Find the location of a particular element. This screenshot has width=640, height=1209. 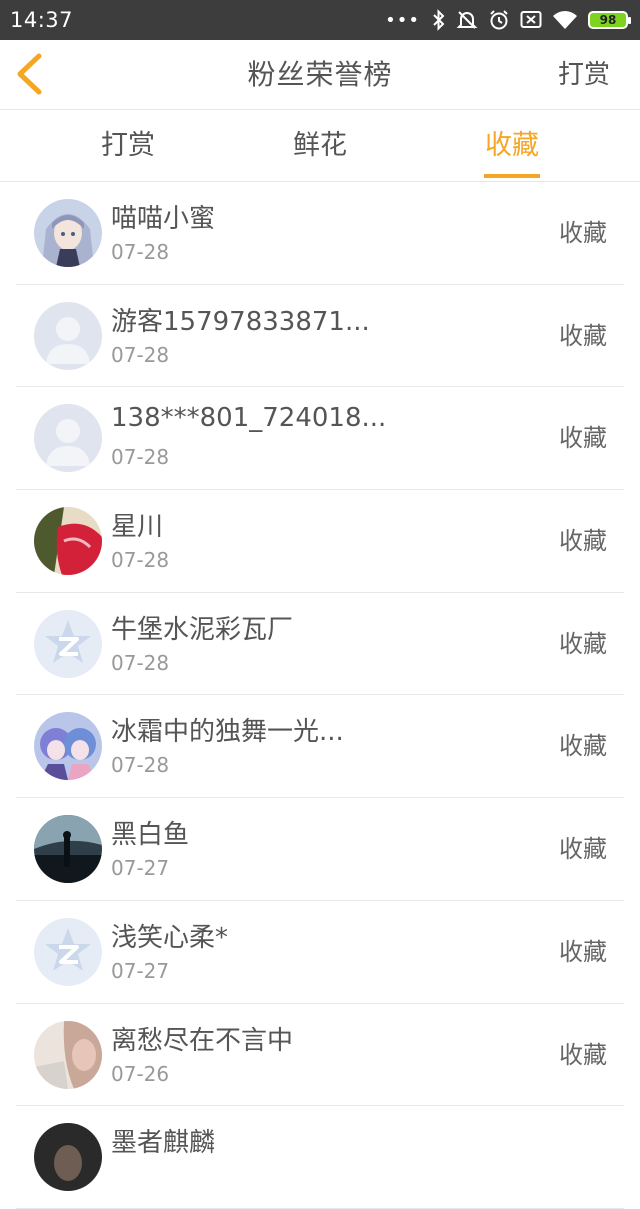

fan-date: 07-26 is located at coordinates (140, 1073).